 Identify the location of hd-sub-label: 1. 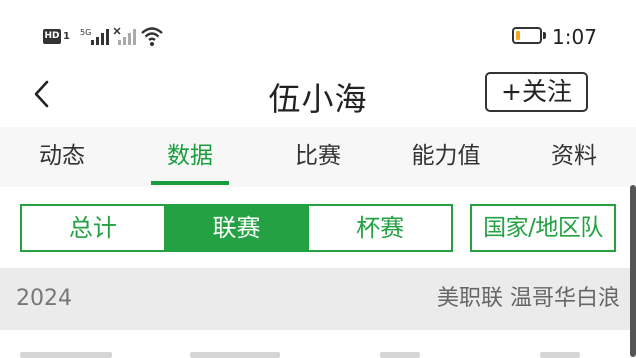
(66, 36).